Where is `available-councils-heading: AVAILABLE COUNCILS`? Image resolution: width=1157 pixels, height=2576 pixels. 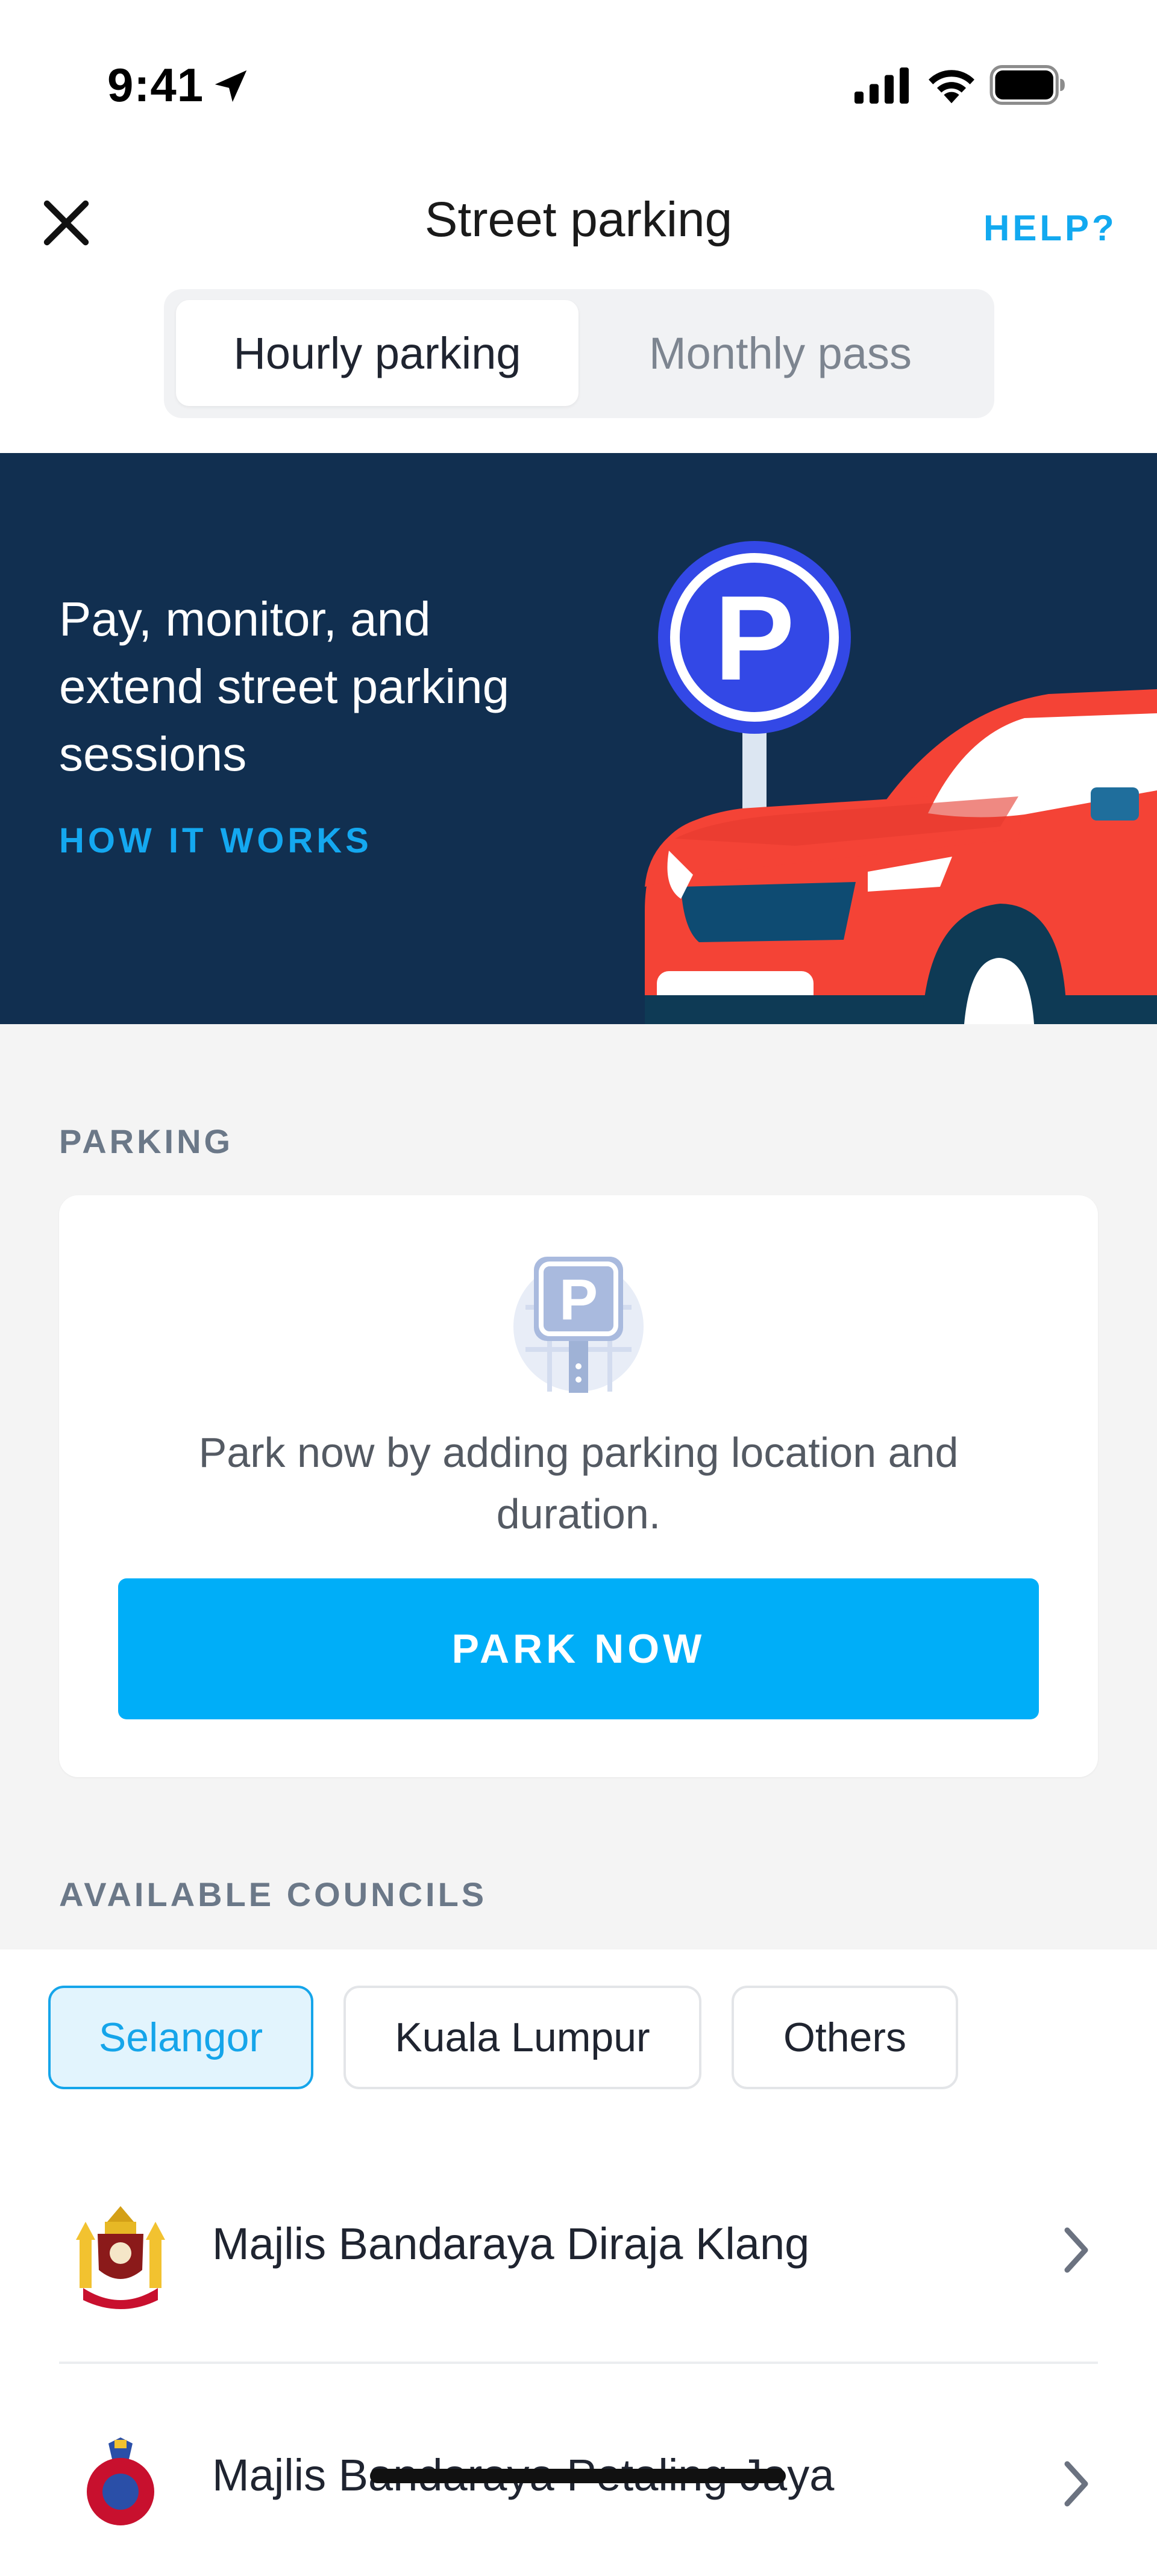 available-councils-heading: AVAILABLE COUNCILS is located at coordinates (274, 1894).